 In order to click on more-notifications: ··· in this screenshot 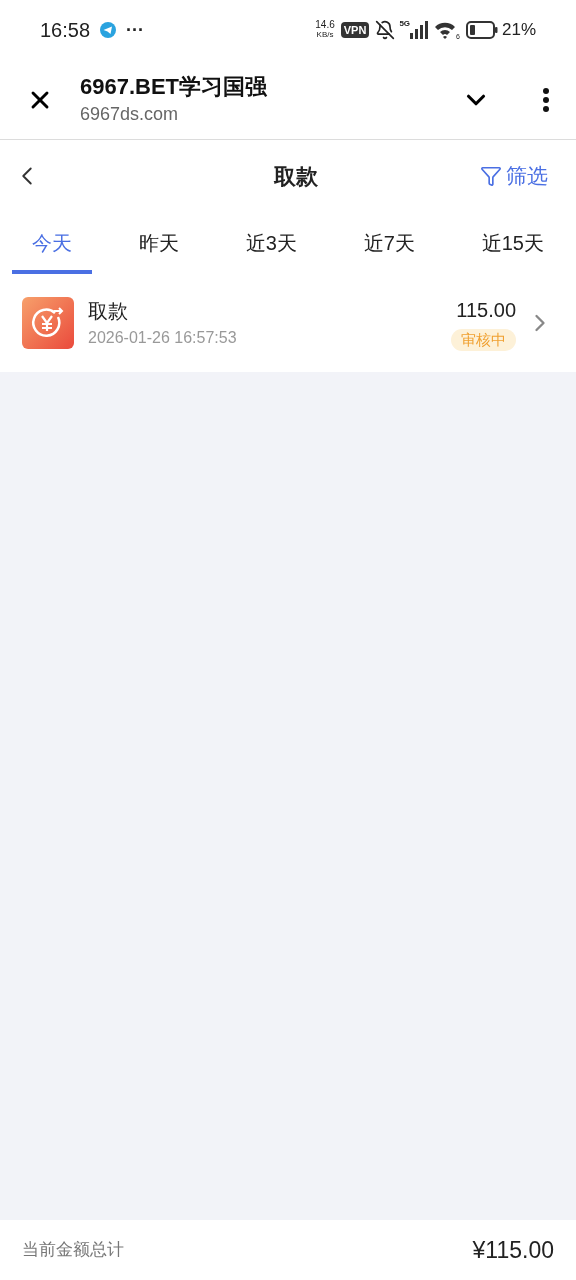, I will do `click(135, 30)`.